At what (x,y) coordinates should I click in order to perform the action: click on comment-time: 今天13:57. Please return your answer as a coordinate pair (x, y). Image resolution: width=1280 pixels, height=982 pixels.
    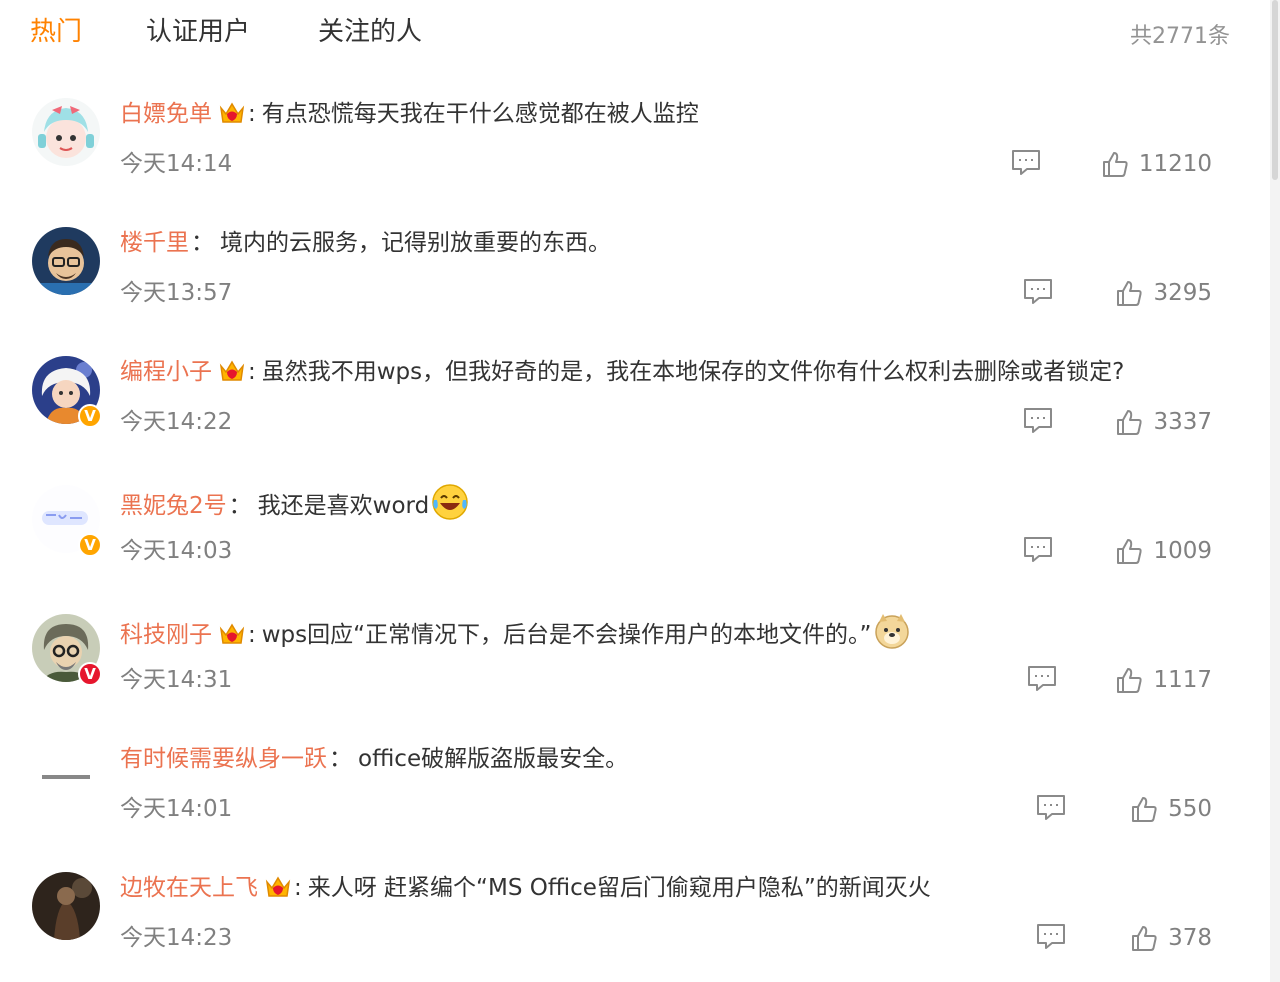
    Looking at the image, I should click on (176, 293).